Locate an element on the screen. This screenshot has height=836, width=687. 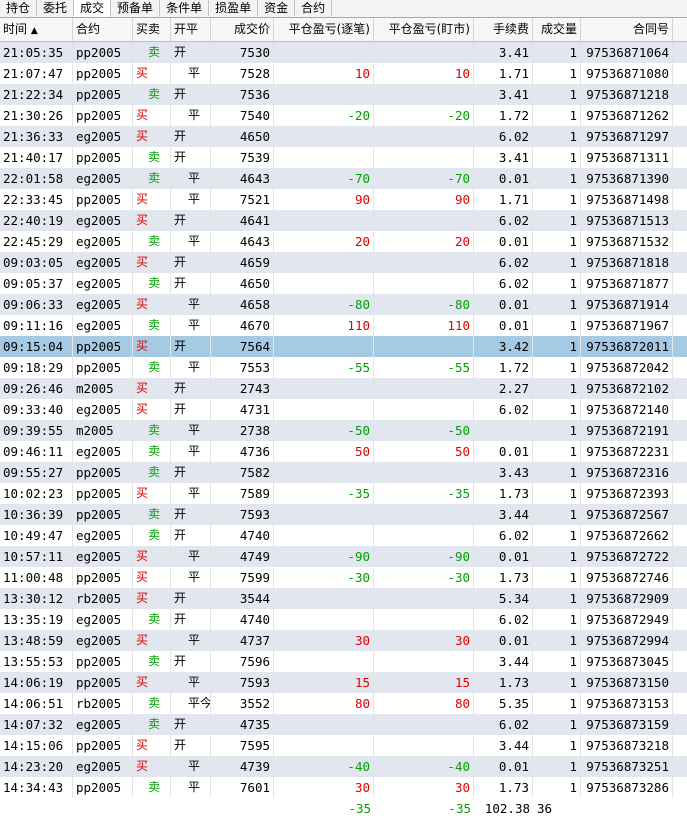
column-header-time: 时间 ▲ is located at coordinates (36, 29).